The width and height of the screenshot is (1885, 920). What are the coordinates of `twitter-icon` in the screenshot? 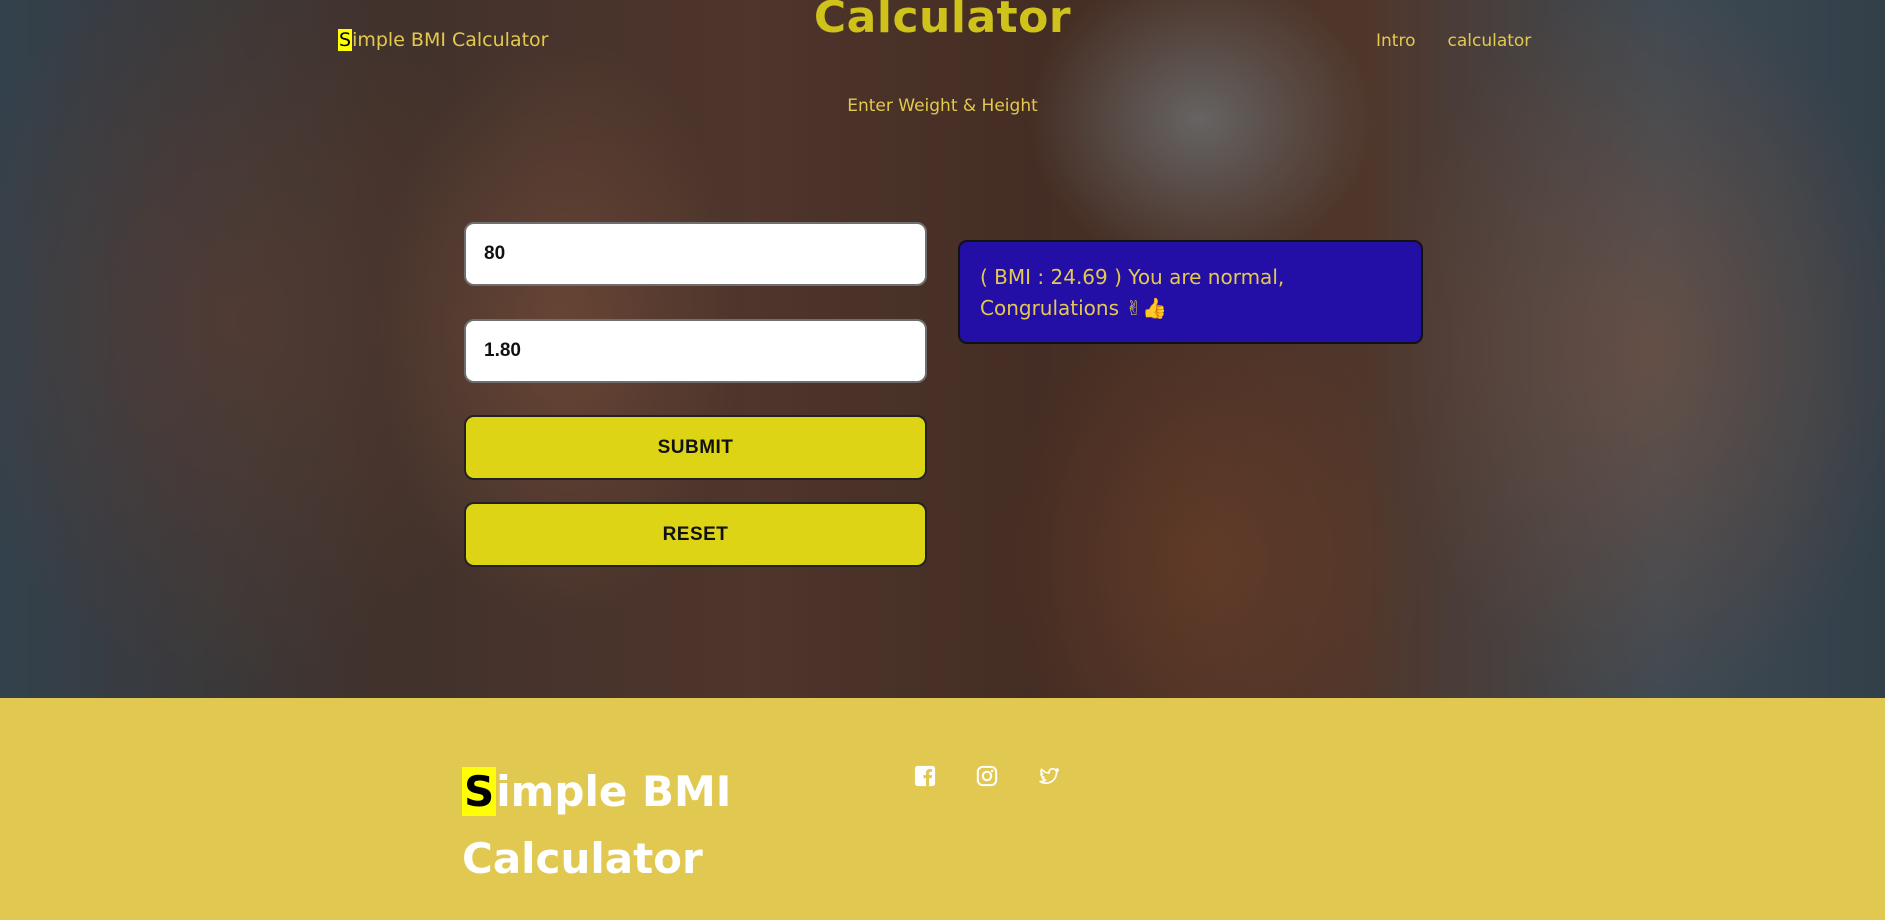 It's located at (1049, 776).